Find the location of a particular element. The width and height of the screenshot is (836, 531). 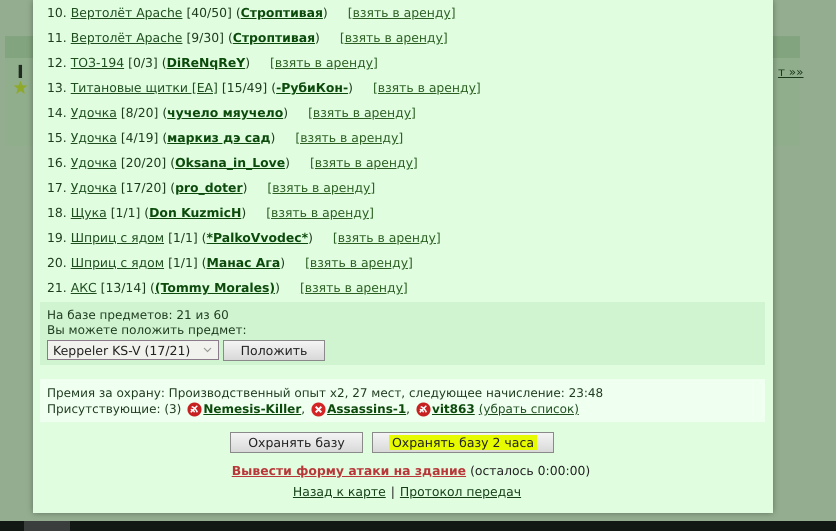

item-count: [4/19] is located at coordinates (139, 137).